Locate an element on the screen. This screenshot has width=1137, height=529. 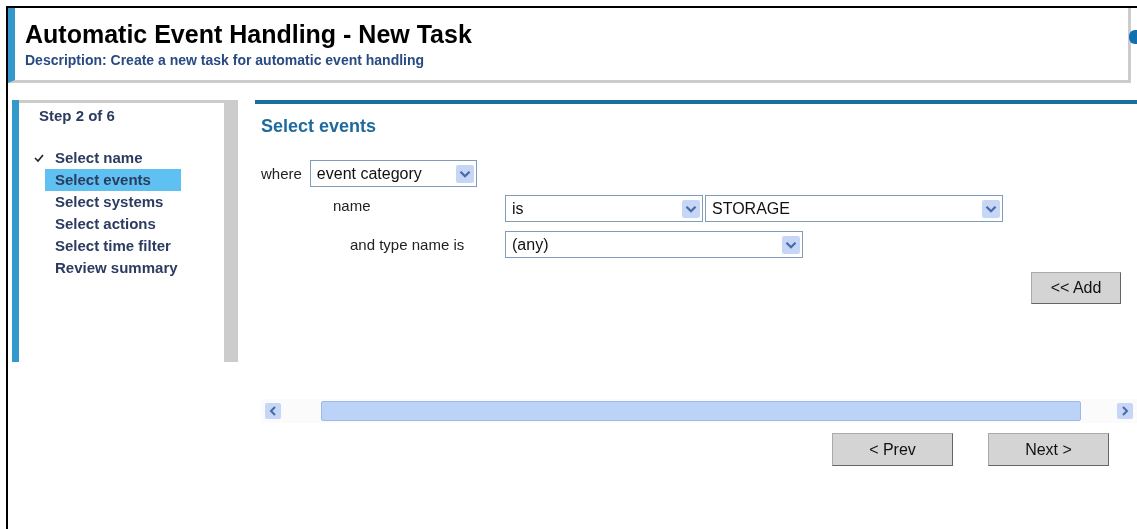
dropdown: (any) is located at coordinates (654, 244).